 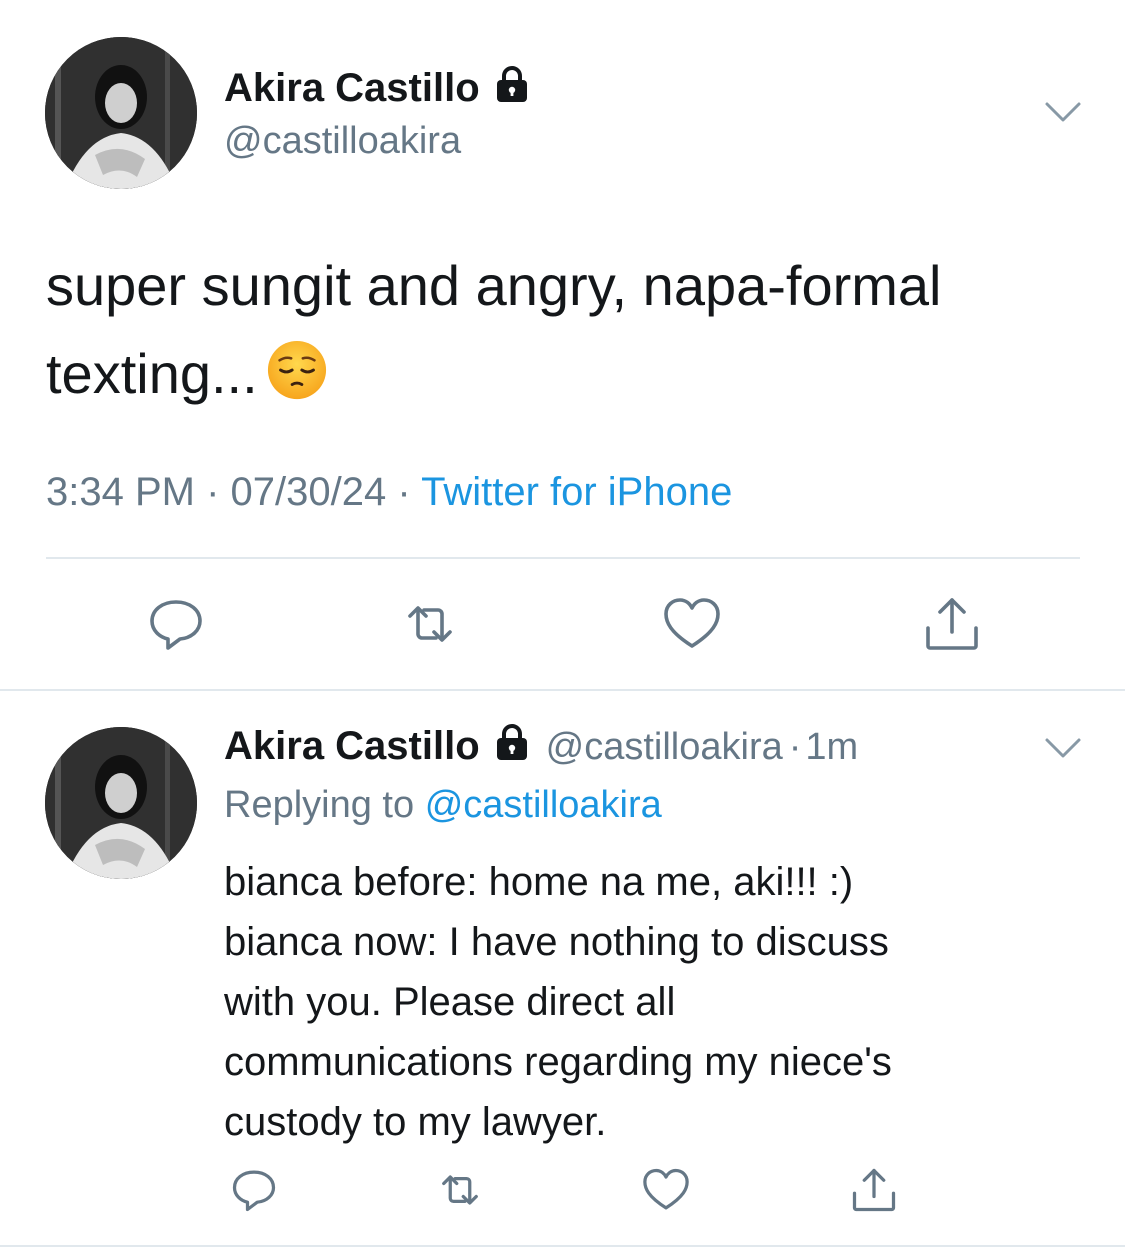 What do you see at coordinates (342, 141) in the screenshot?
I see `author-handle: @castilloakira` at bounding box center [342, 141].